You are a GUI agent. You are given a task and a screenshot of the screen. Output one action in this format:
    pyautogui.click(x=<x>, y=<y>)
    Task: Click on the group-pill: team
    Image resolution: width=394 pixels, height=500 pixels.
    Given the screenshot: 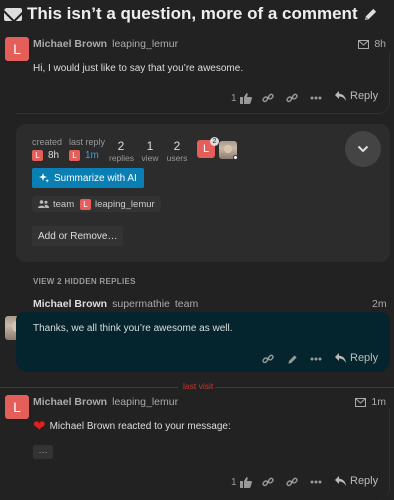 What is the action you would take?
    pyautogui.click(x=56, y=204)
    